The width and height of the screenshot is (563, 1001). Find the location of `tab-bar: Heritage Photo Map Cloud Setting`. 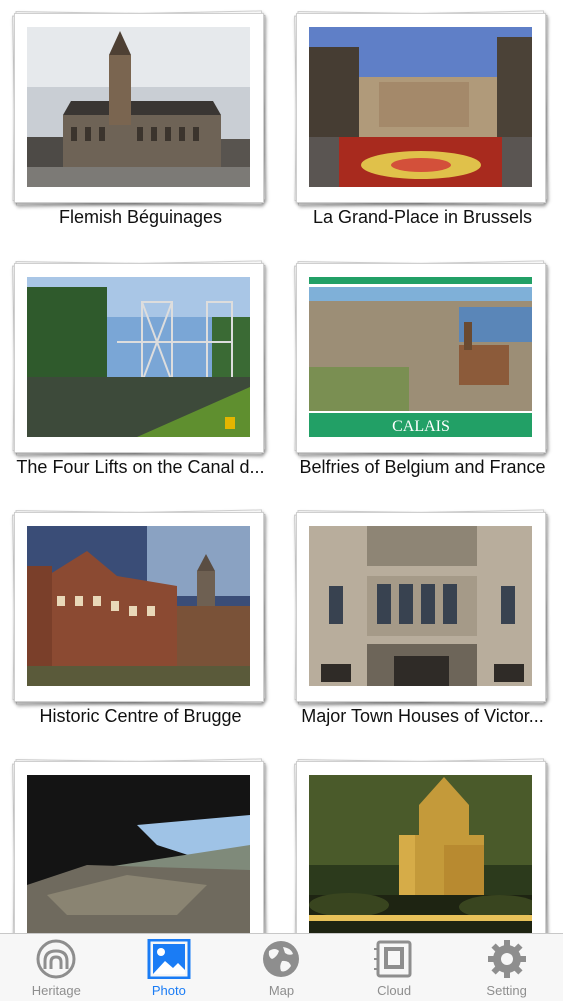

tab-bar: Heritage Photo Map Cloud Setting is located at coordinates (281, 967).